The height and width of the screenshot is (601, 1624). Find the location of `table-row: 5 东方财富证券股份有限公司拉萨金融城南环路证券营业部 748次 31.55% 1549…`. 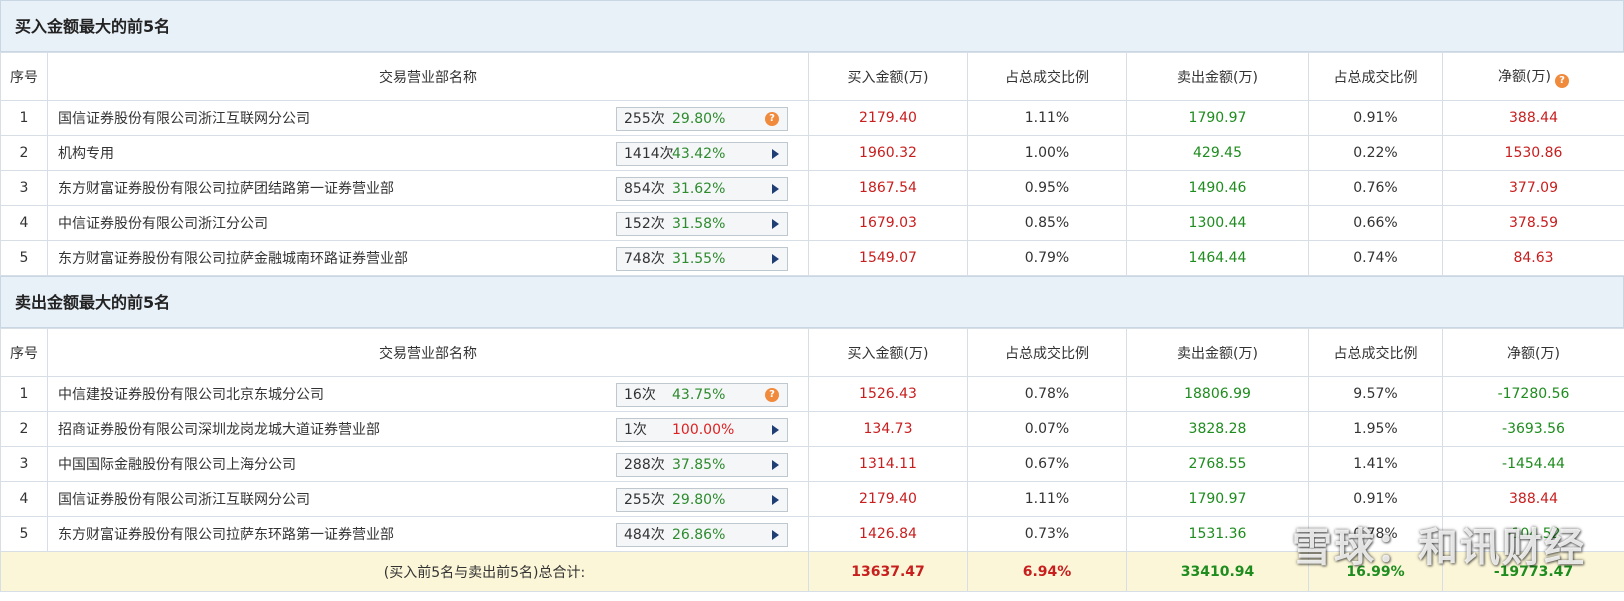

table-row: 5 东方财富证券股份有限公司拉萨金融城南环路证券营业部 748次 31.55% 1549… is located at coordinates (812, 258).